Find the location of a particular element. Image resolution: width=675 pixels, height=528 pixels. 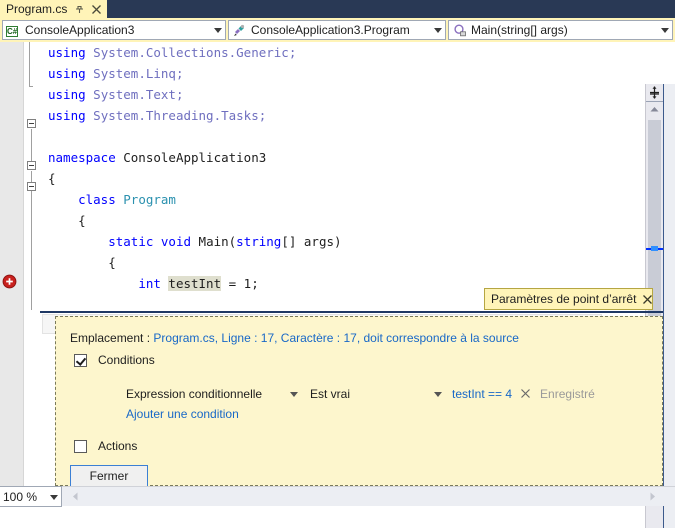

code-line: class Program is located at coordinates (112, 199).